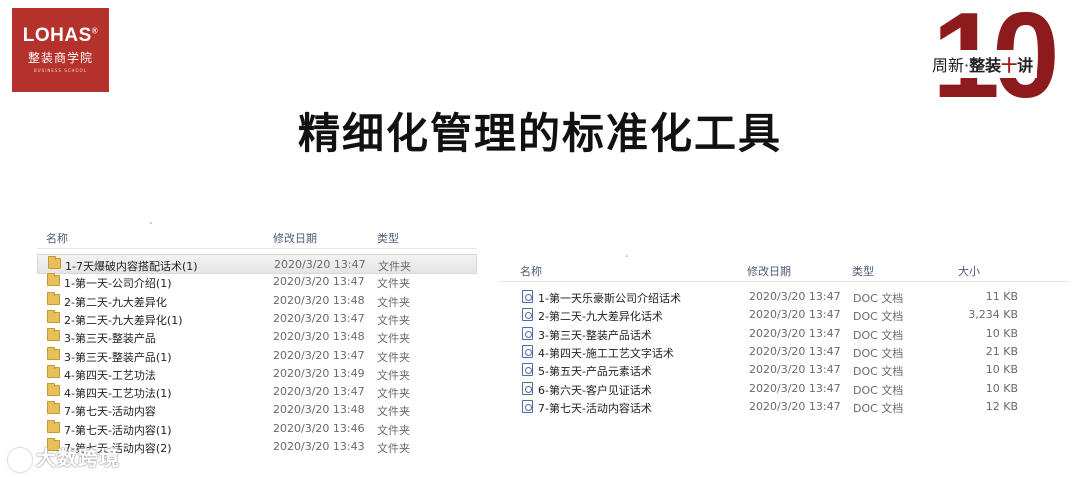 The height and width of the screenshot is (477, 1080). I want to click on folder-row: 2-第二天-九大差异化(1) 2020/3/20 13:47 文件夹, so click(257, 318).